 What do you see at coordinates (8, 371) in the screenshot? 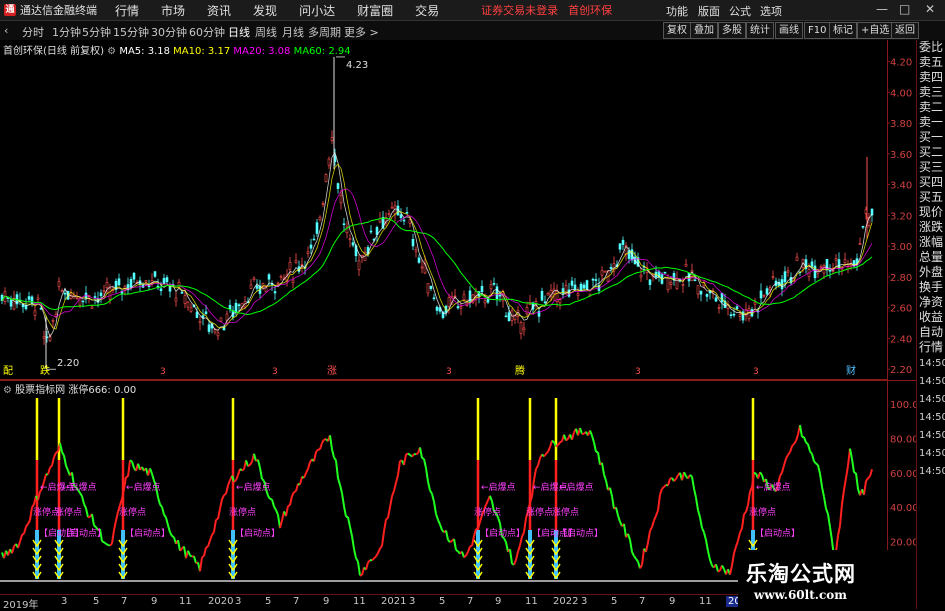
I see `event-label-rights: 配` at bounding box center [8, 371].